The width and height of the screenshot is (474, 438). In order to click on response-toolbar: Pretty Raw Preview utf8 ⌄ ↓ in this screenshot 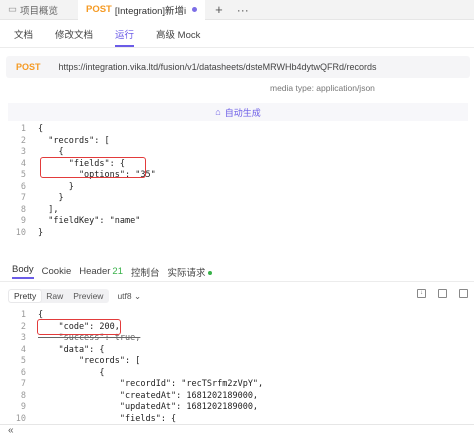, I will do `click(239, 296)`.